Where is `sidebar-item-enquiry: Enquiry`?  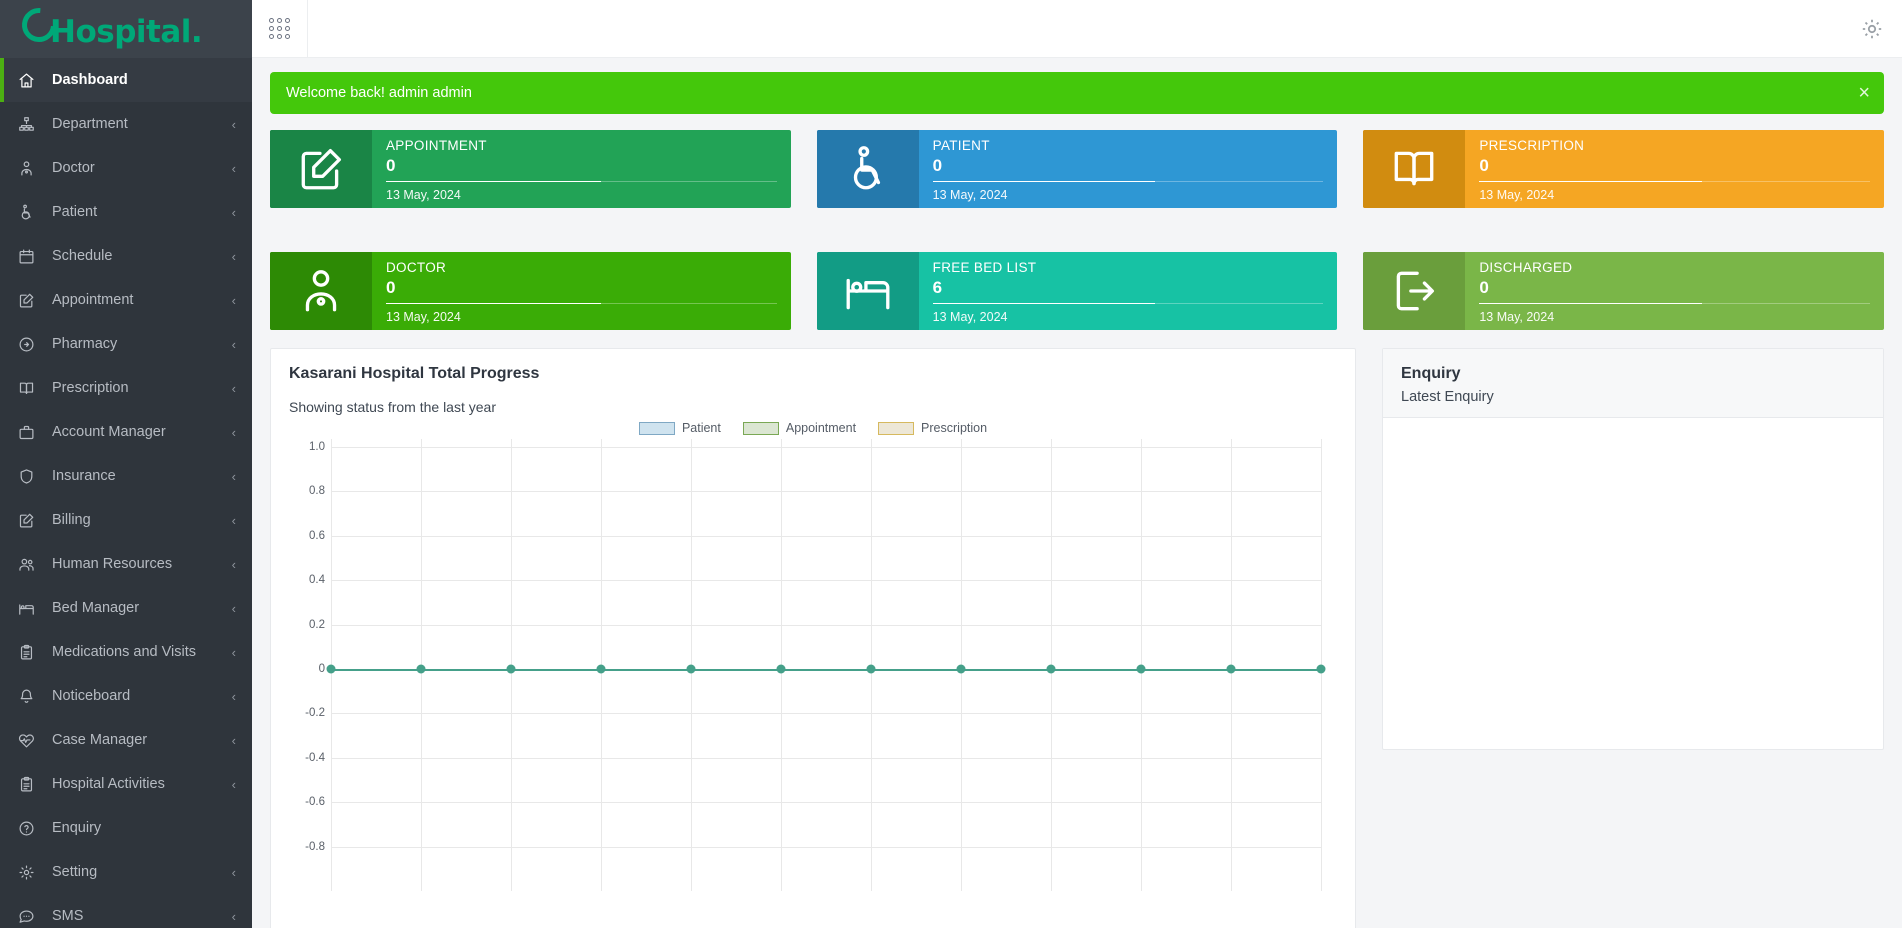 sidebar-item-enquiry: Enquiry is located at coordinates (126, 828).